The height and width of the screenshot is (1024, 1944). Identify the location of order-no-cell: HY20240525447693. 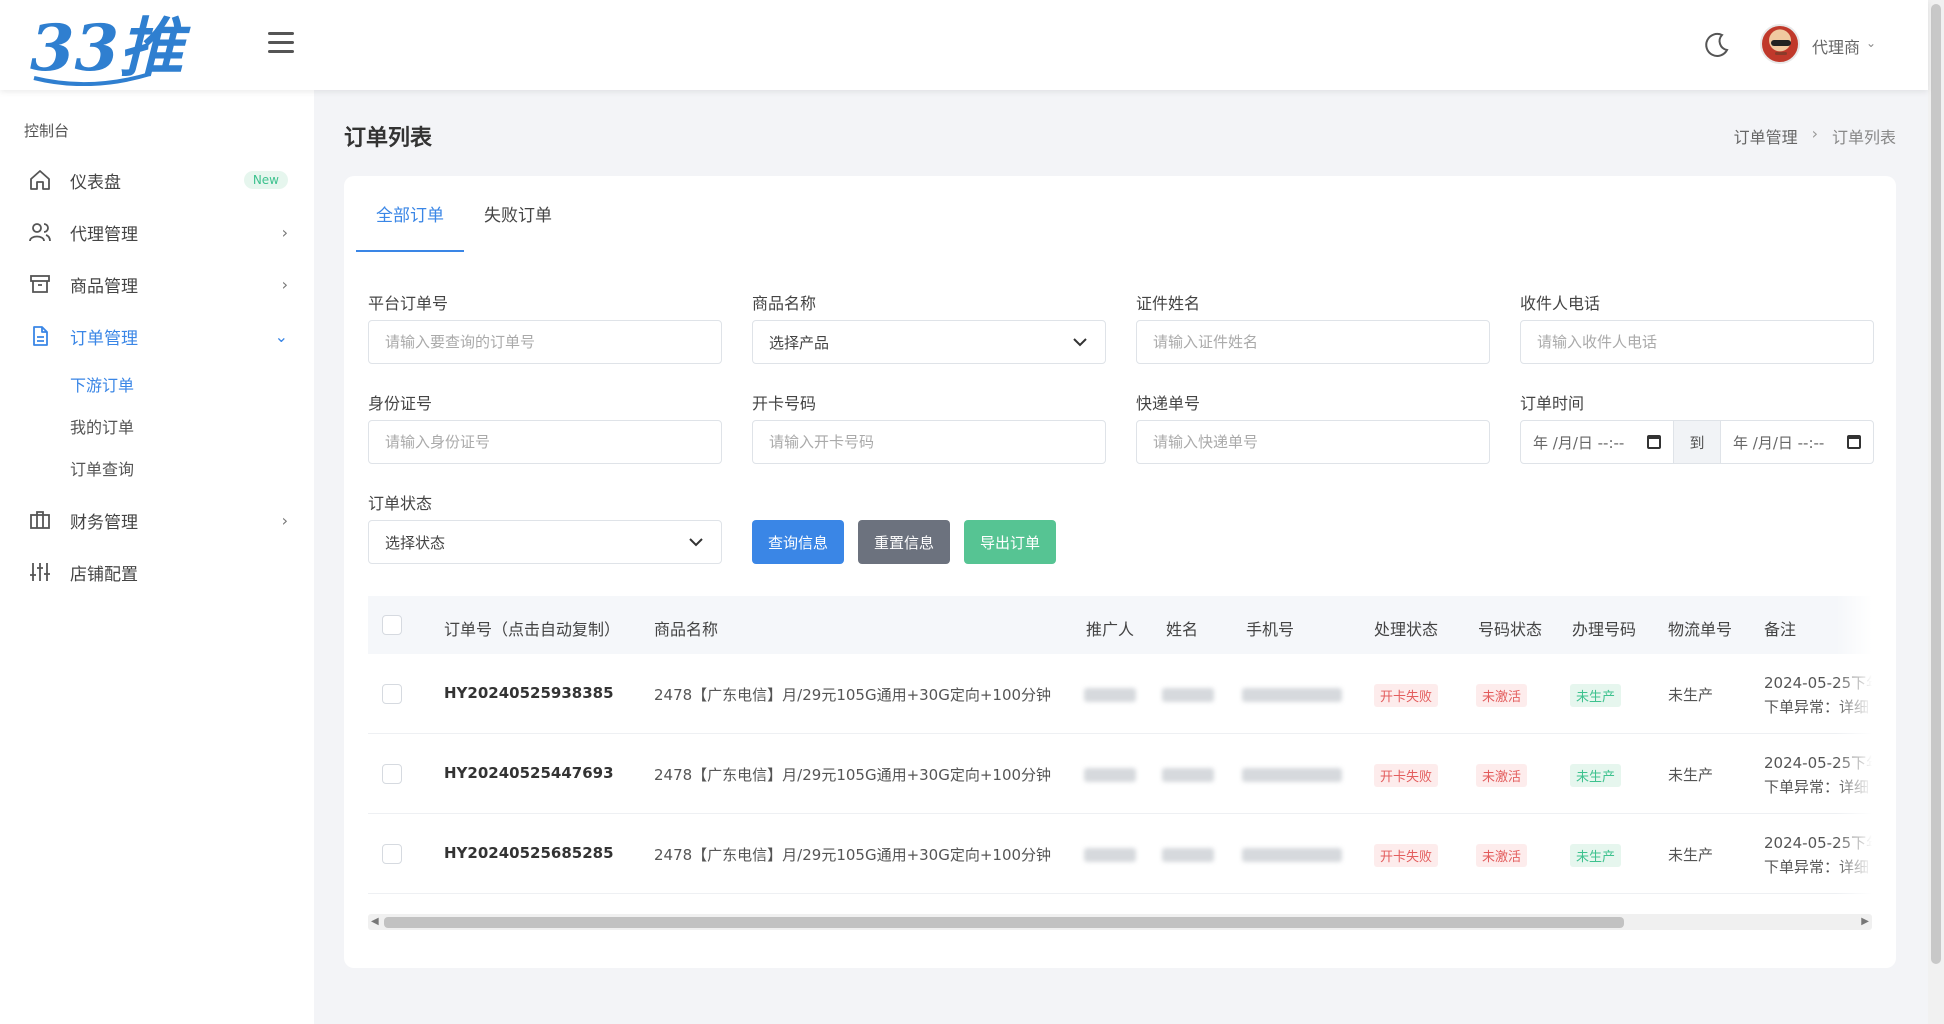
(529, 773).